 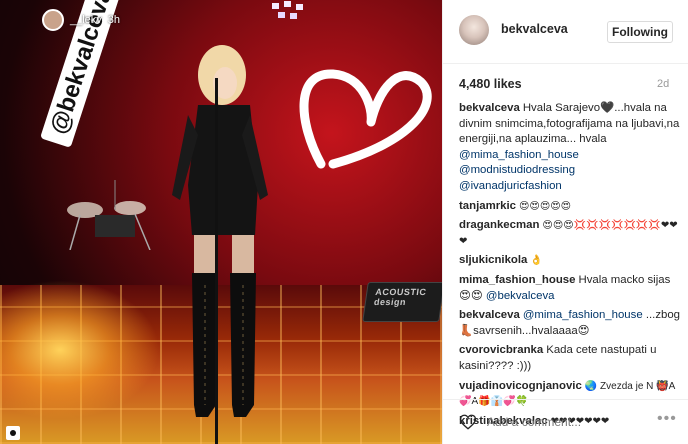 I want to click on story-header: __lekv 3h, so click(x=81, y=20).